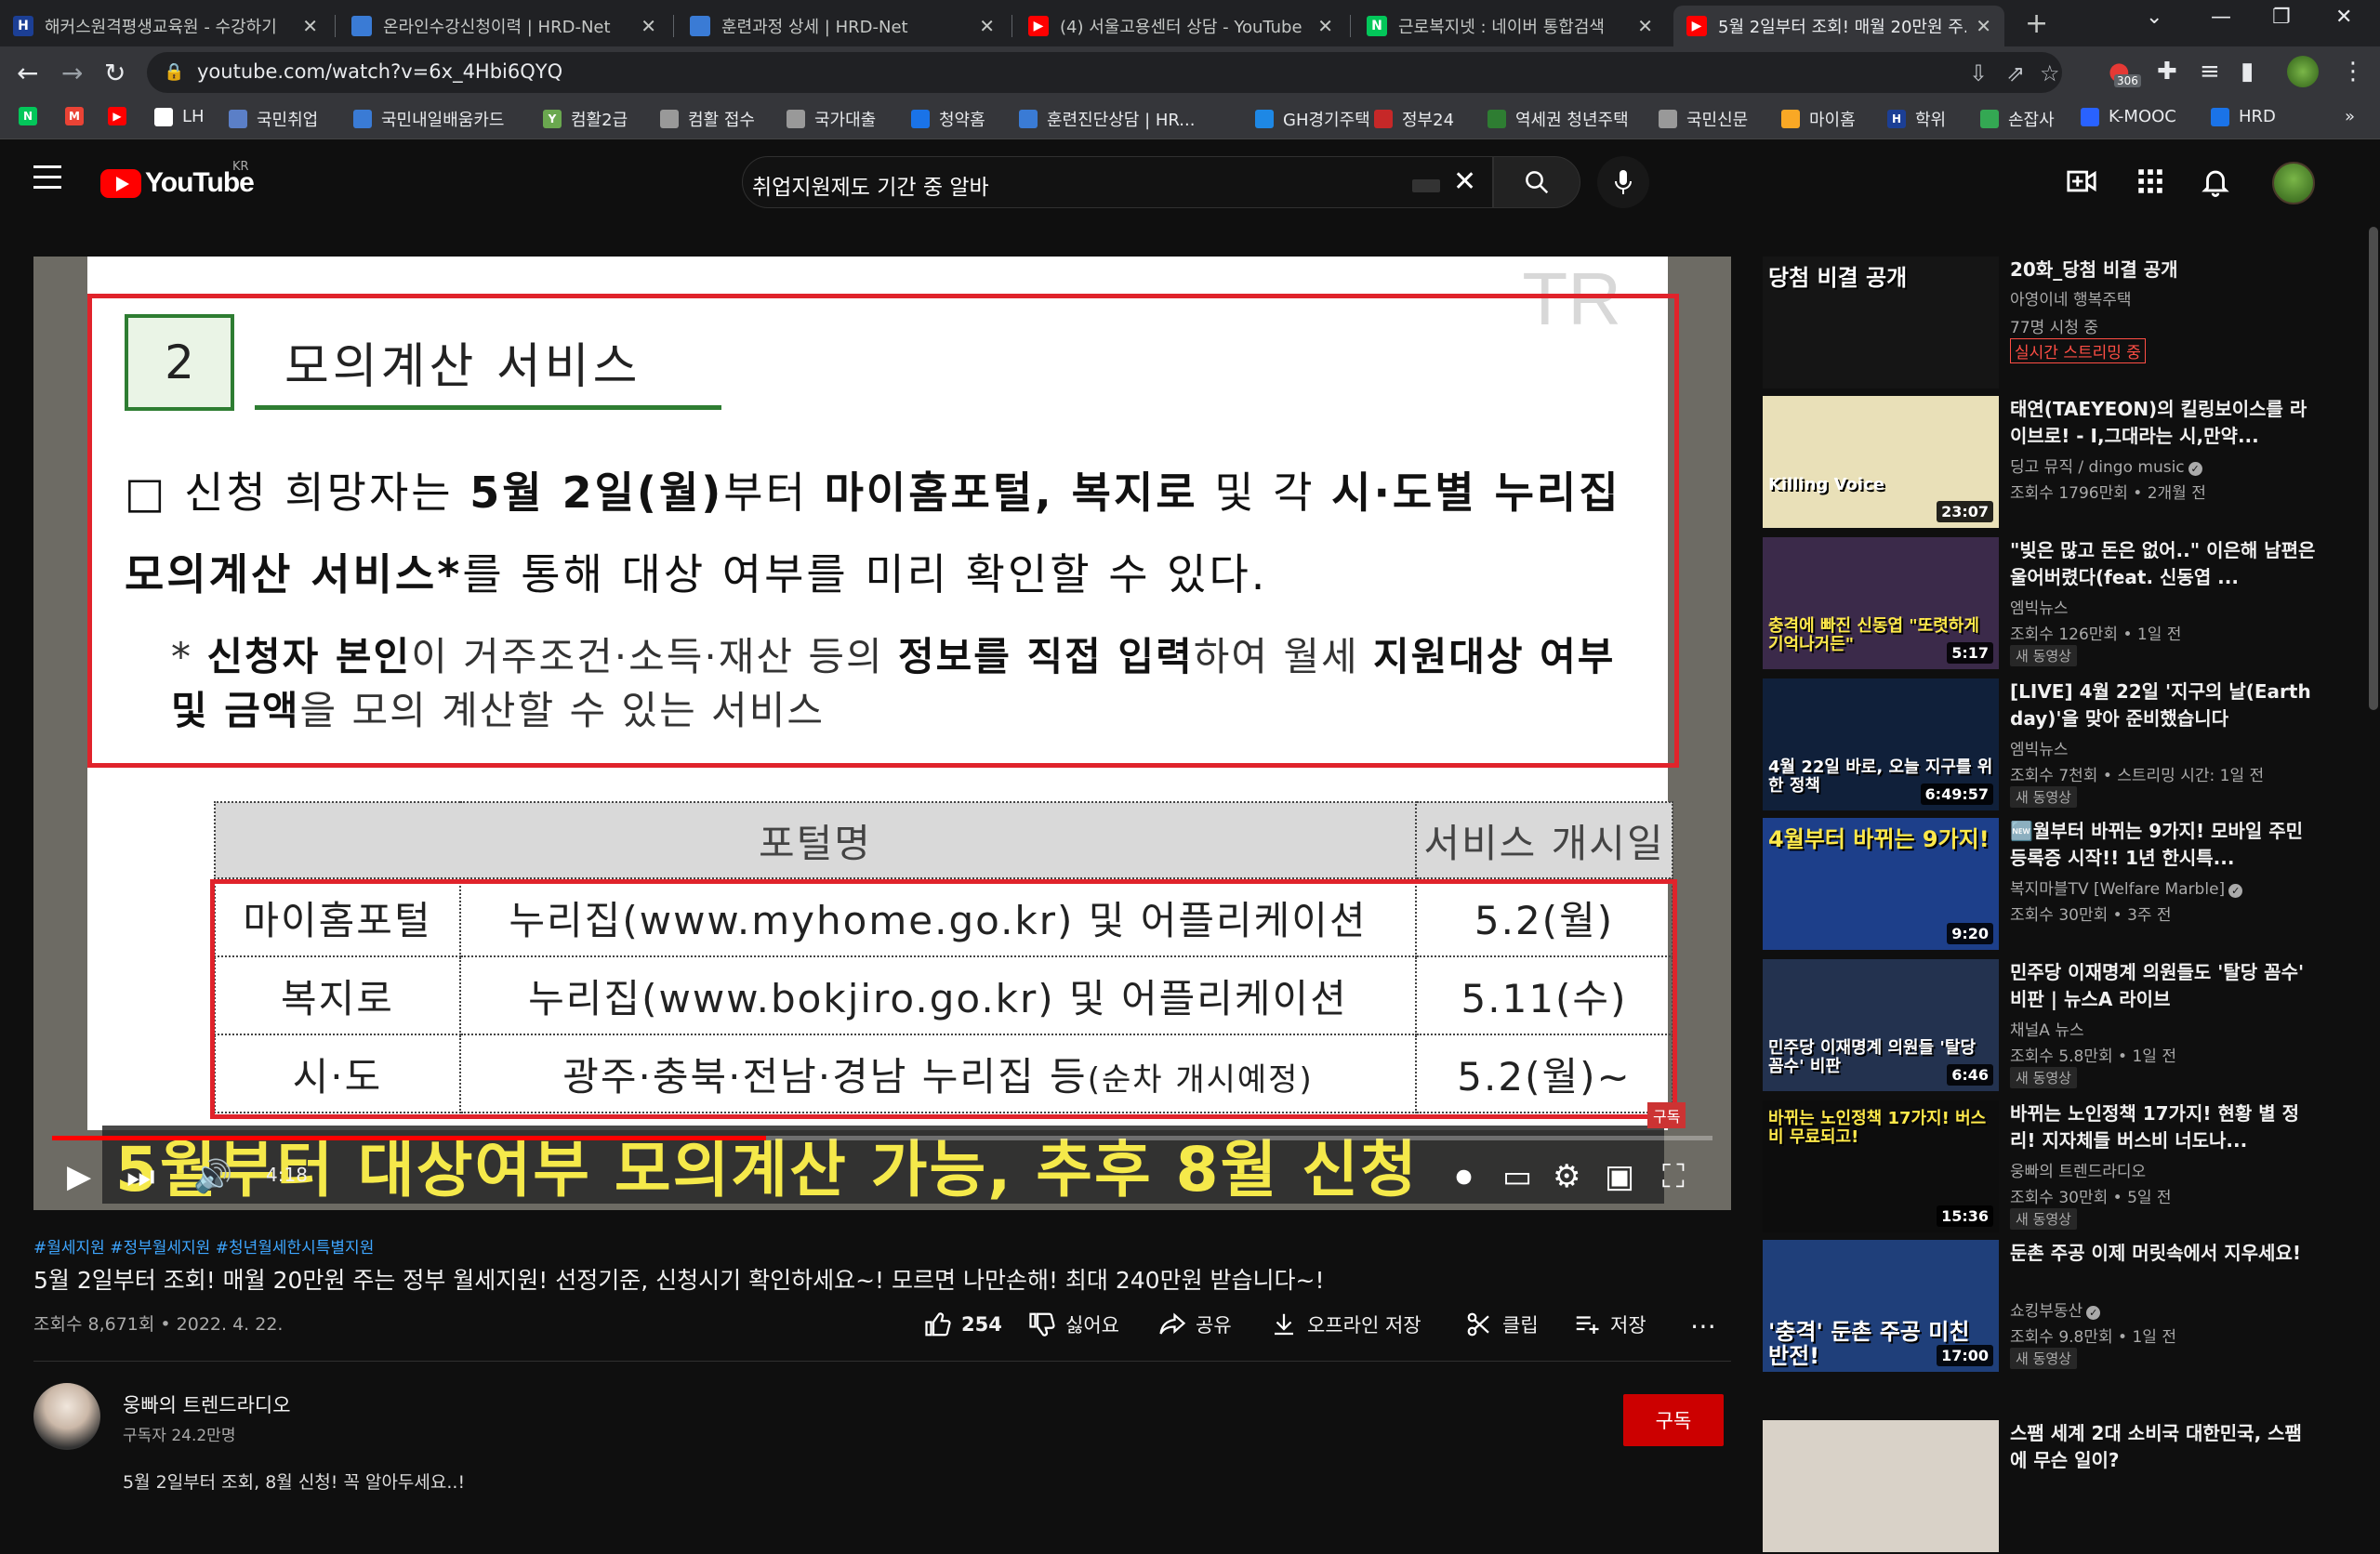 The height and width of the screenshot is (1554, 2380). I want to click on bookmark-item: K-MOOC, so click(2128, 116).